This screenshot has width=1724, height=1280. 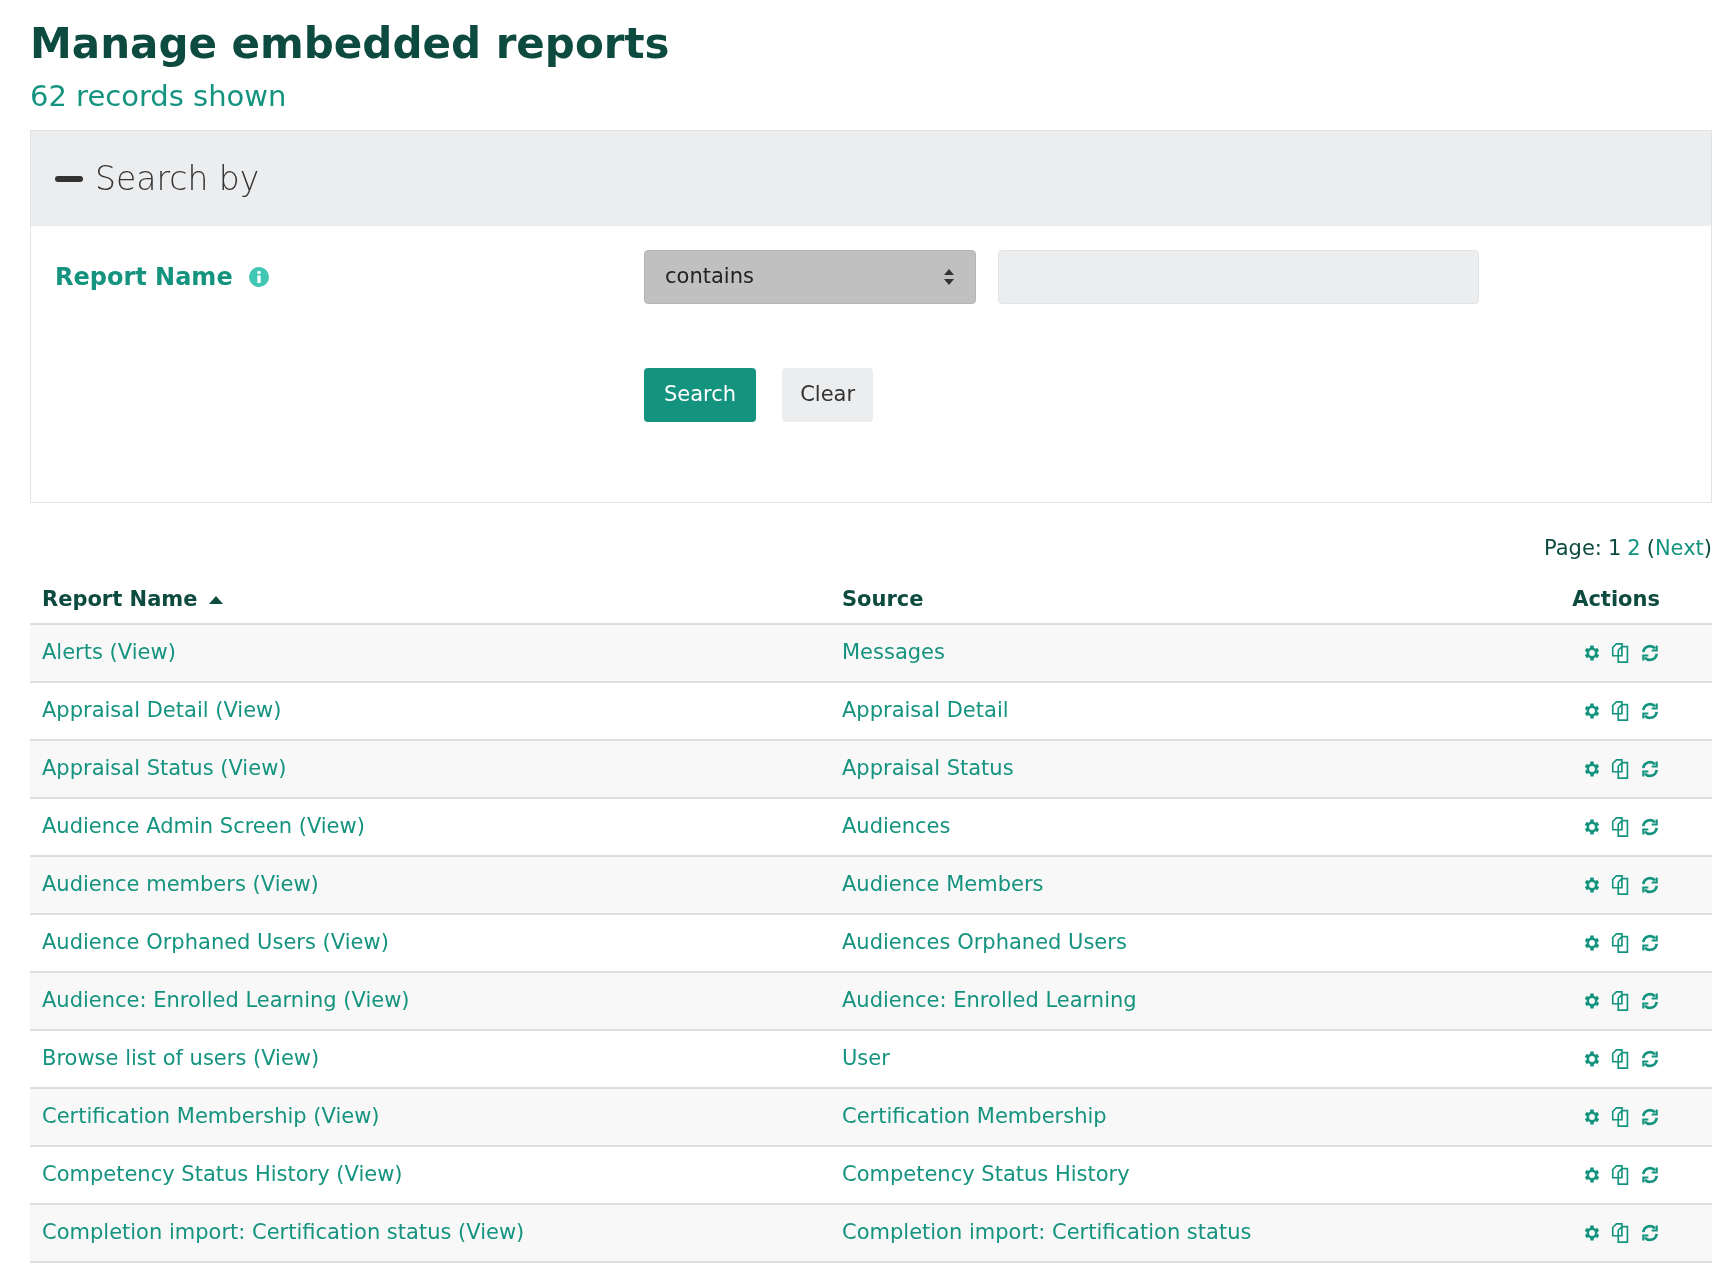 What do you see at coordinates (1707, 548) in the screenshot?
I see `close-paren: )` at bounding box center [1707, 548].